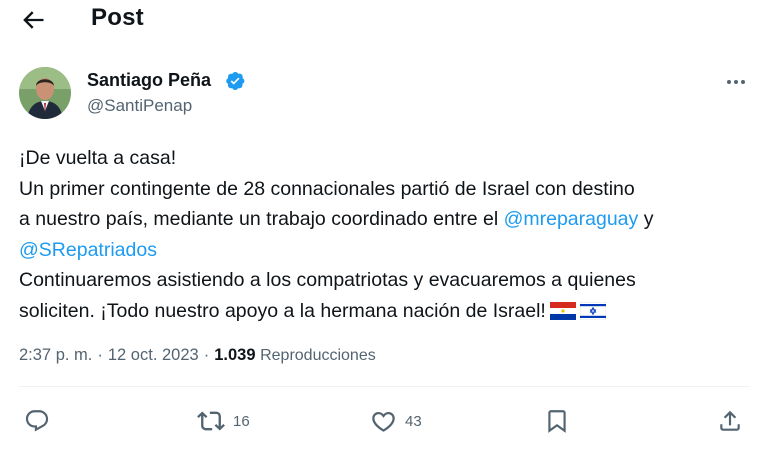 Image resolution: width=770 pixels, height=459 pixels. Describe the element at coordinates (571, 219) in the screenshot. I see `mention-link-mreparaguay: @mreparaguay` at that location.